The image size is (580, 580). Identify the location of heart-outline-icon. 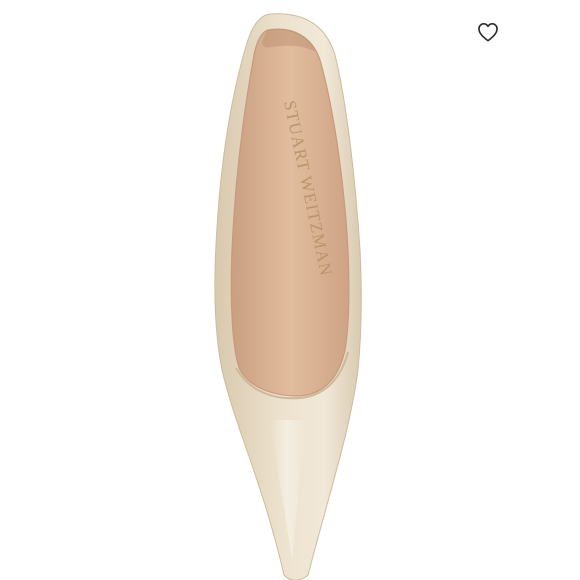
(488, 32).